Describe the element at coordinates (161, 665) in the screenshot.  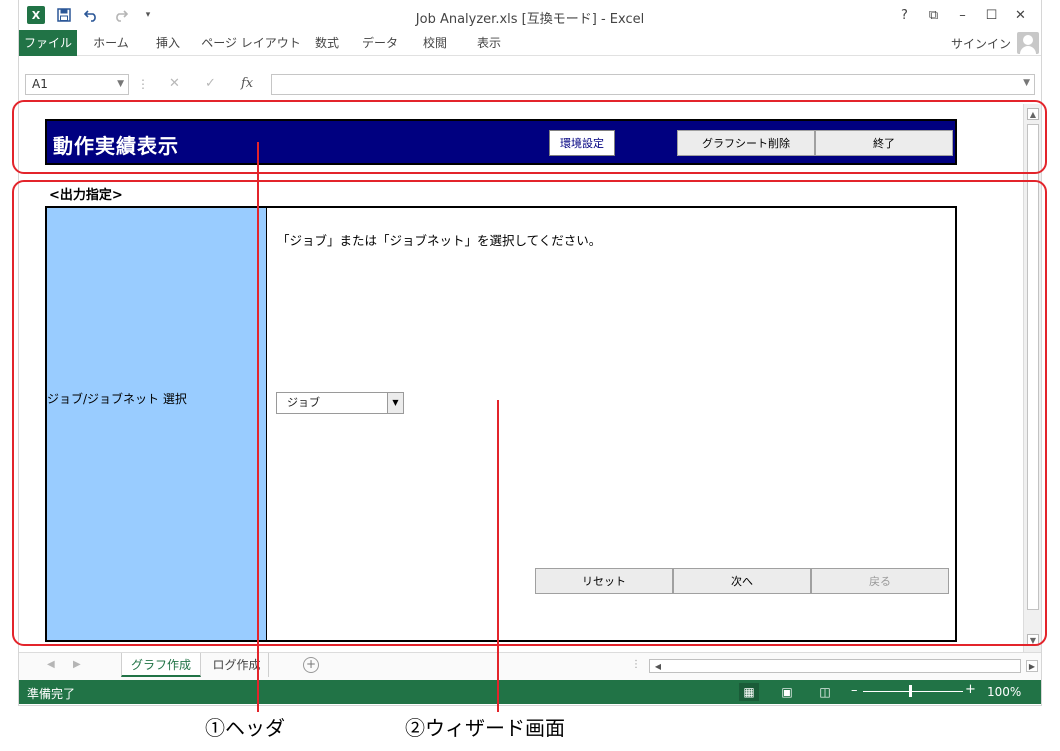
I see `sheet-tab-graph: グラフ作成` at that location.